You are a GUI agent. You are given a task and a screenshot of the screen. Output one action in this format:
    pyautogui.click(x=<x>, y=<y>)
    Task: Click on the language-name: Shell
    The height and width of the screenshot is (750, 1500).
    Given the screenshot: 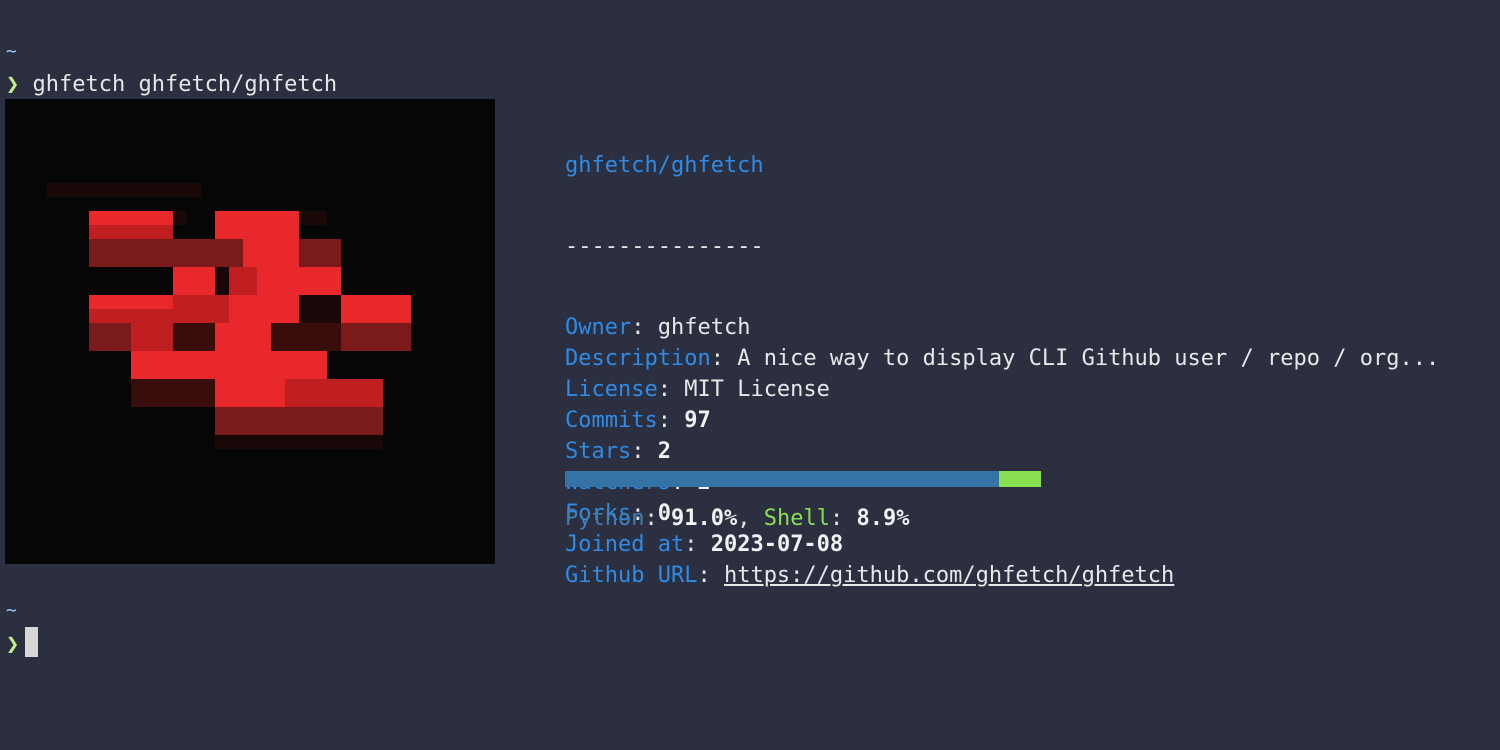 What is the action you would take?
    pyautogui.click(x=796, y=518)
    